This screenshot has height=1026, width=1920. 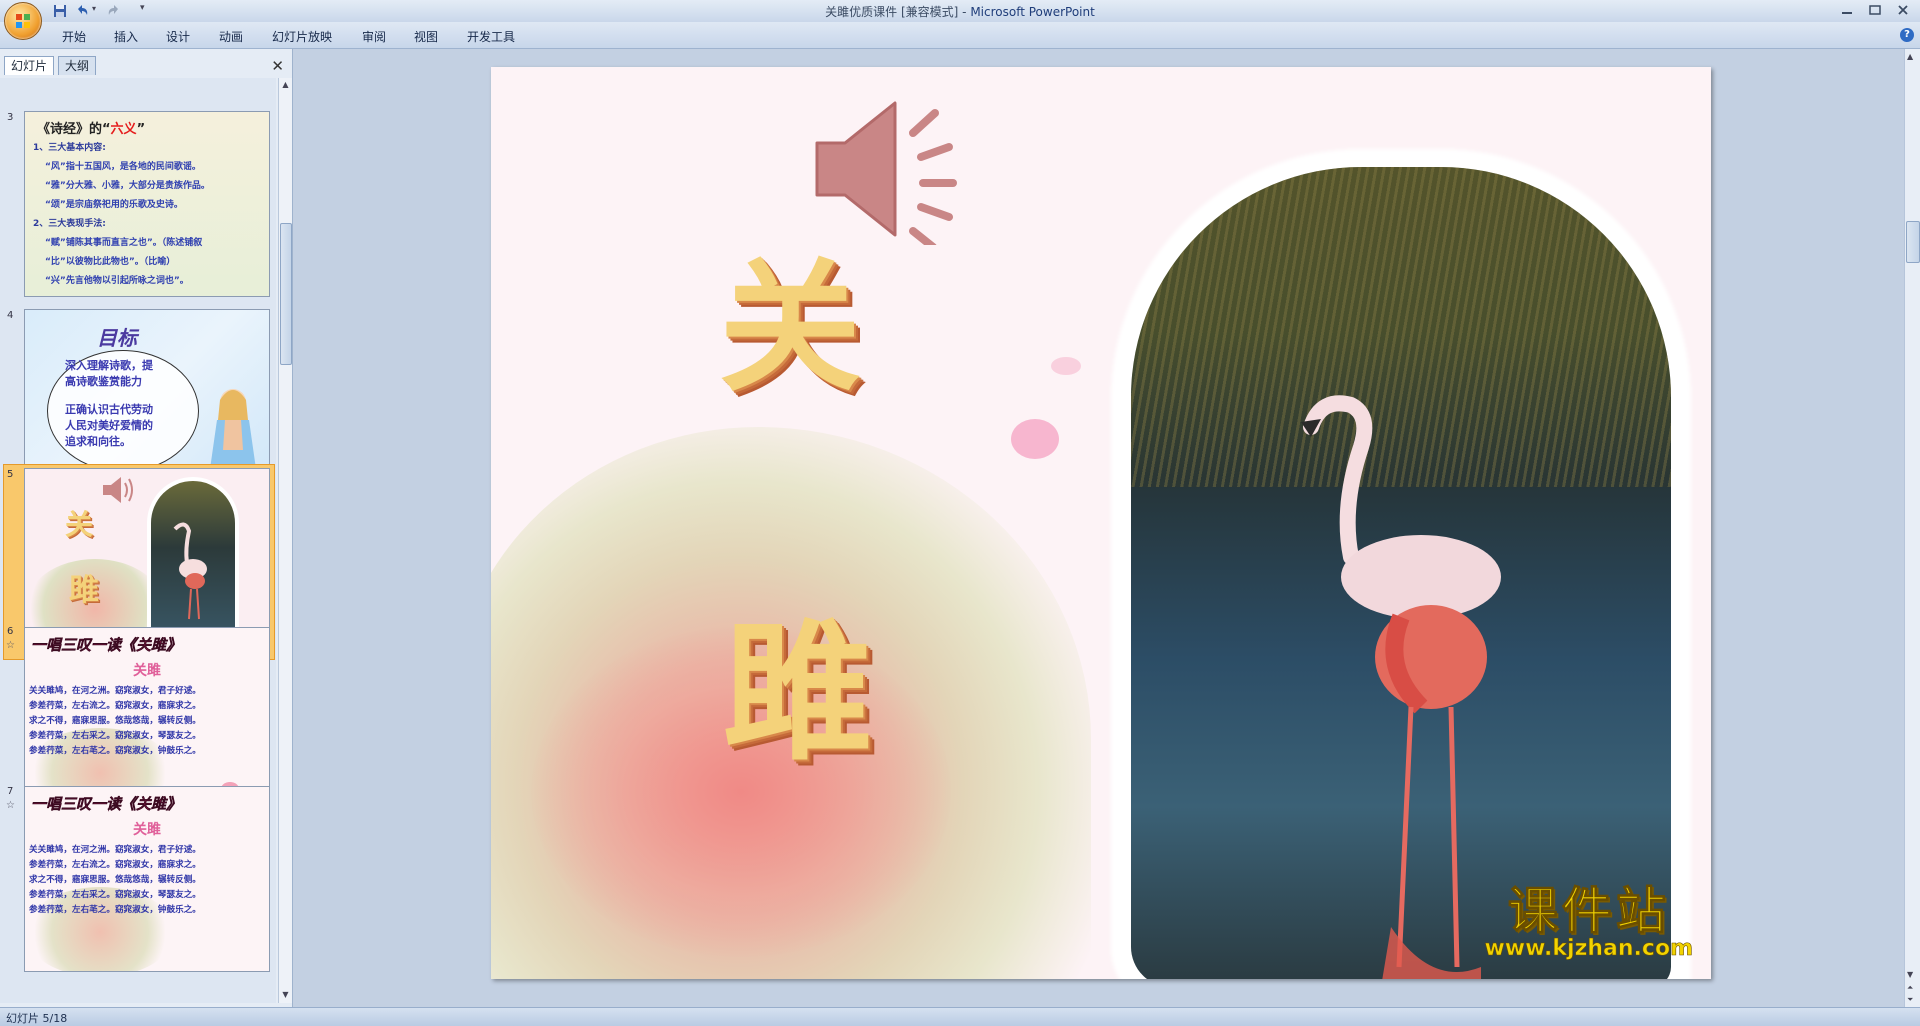 I want to click on thumb-char-2: 雎, so click(x=84, y=590).